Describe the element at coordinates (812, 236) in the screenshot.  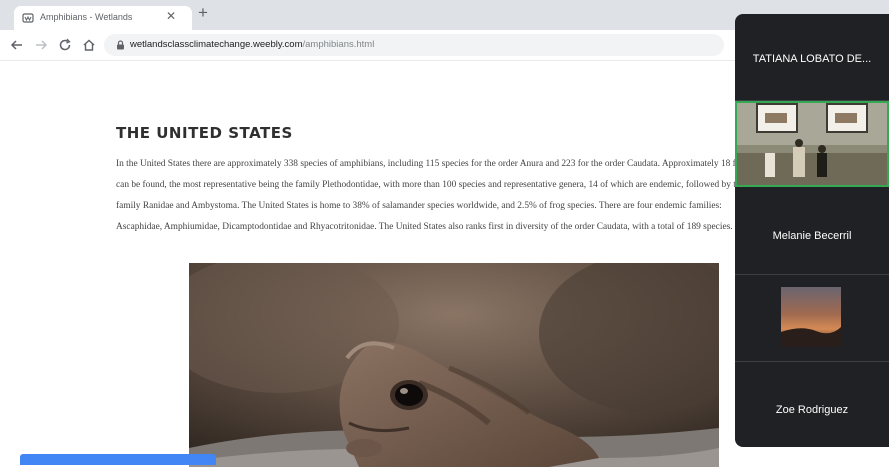
I see `participant-name: Melanie Becerril` at that location.